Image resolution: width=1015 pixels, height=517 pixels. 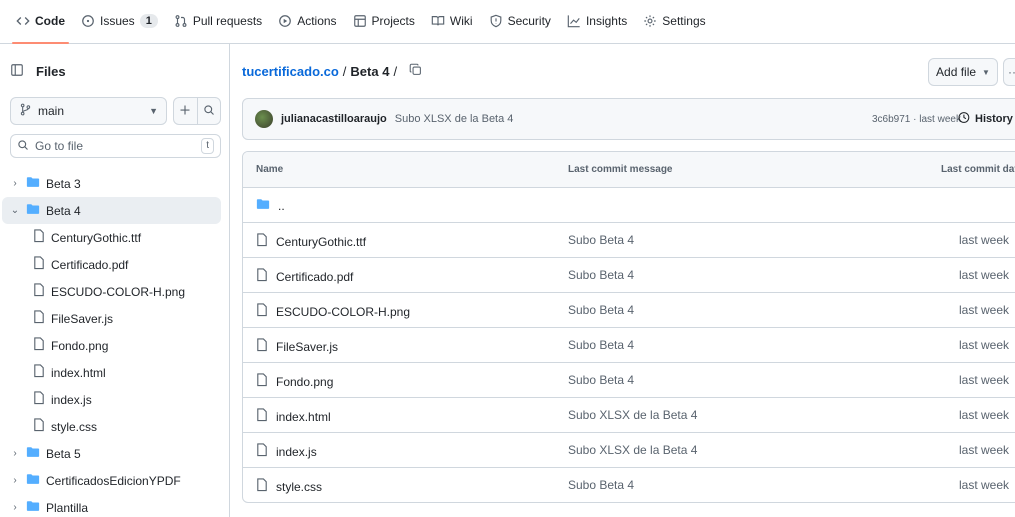 What do you see at coordinates (317, 21) in the screenshot?
I see `tab-label: Actions` at bounding box center [317, 21].